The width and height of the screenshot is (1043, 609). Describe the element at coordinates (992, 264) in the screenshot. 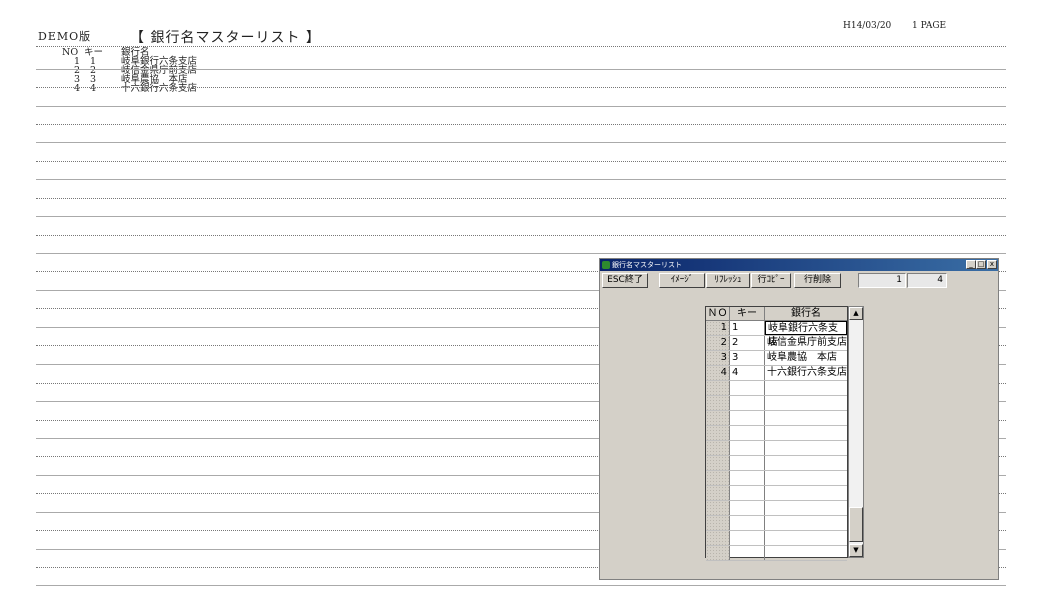

I see `close-button: x` at that location.